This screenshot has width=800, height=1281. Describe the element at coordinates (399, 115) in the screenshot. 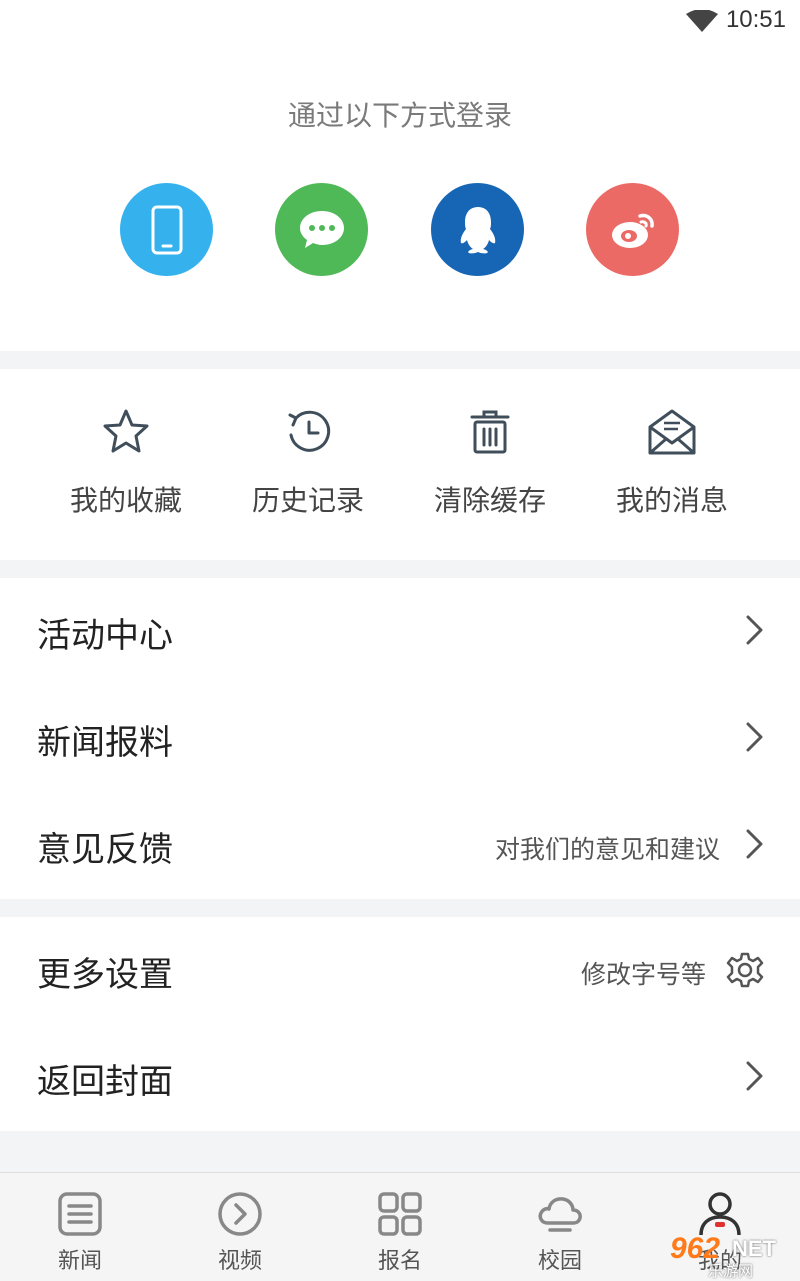

I see `login-title: 通过以下方式登录` at that location.